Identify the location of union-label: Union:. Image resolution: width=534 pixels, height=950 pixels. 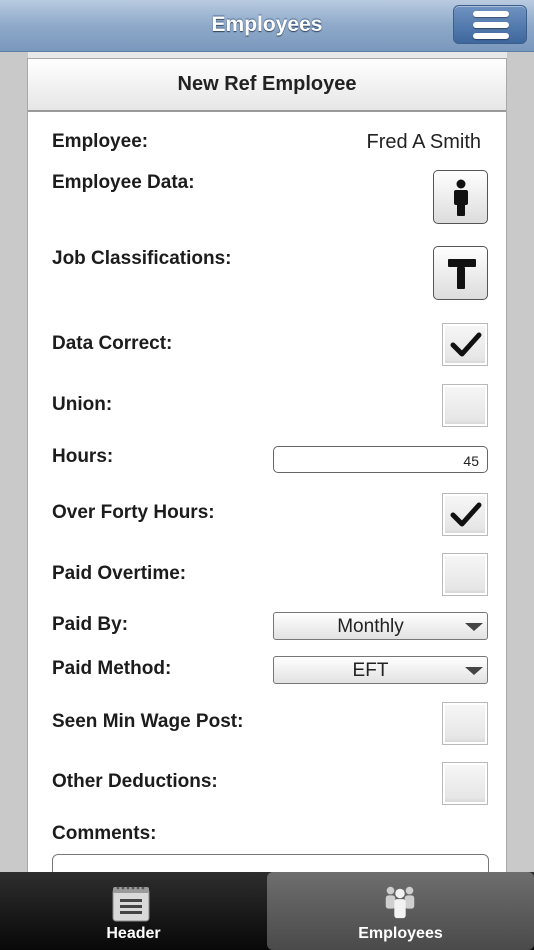
(82, 404).